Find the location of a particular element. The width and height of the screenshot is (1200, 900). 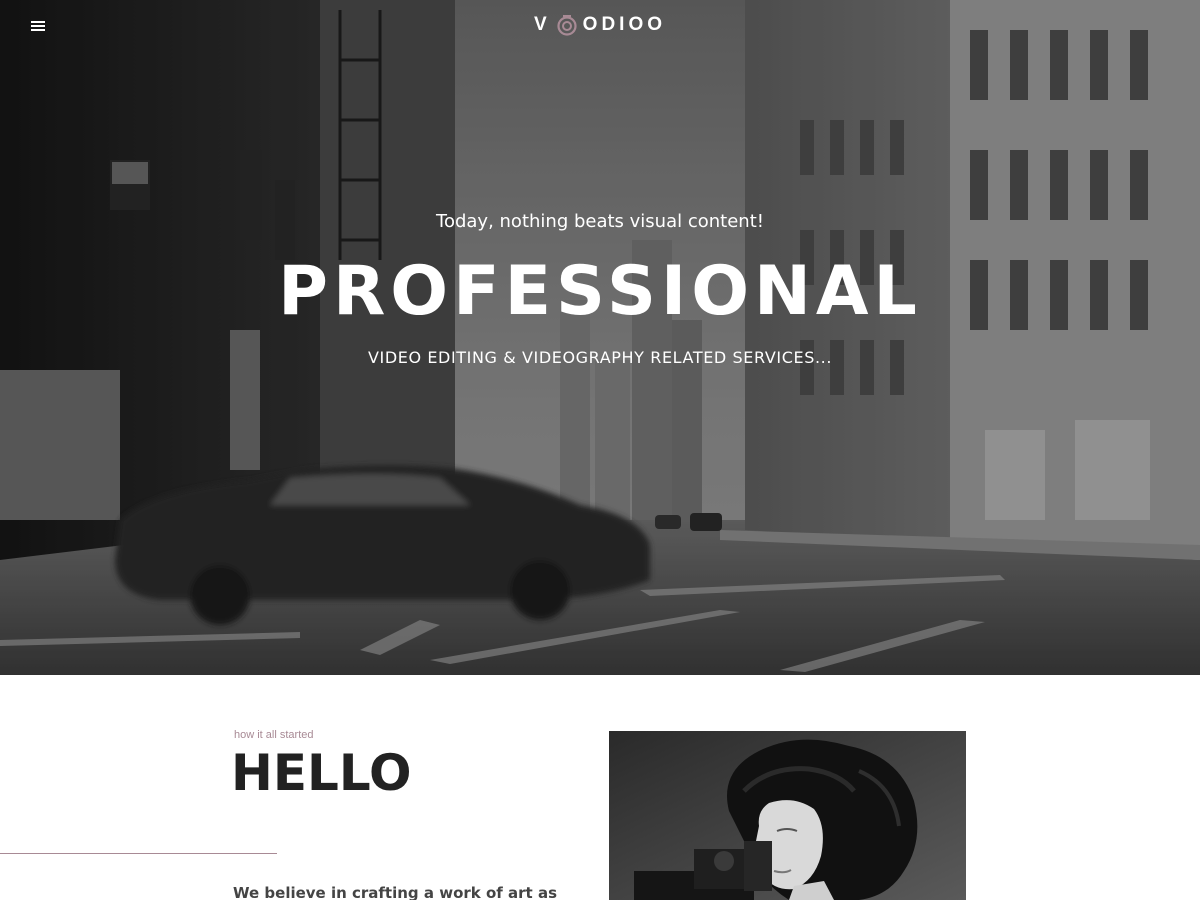

logo-text-left: V is located at coordinates (542, 24).